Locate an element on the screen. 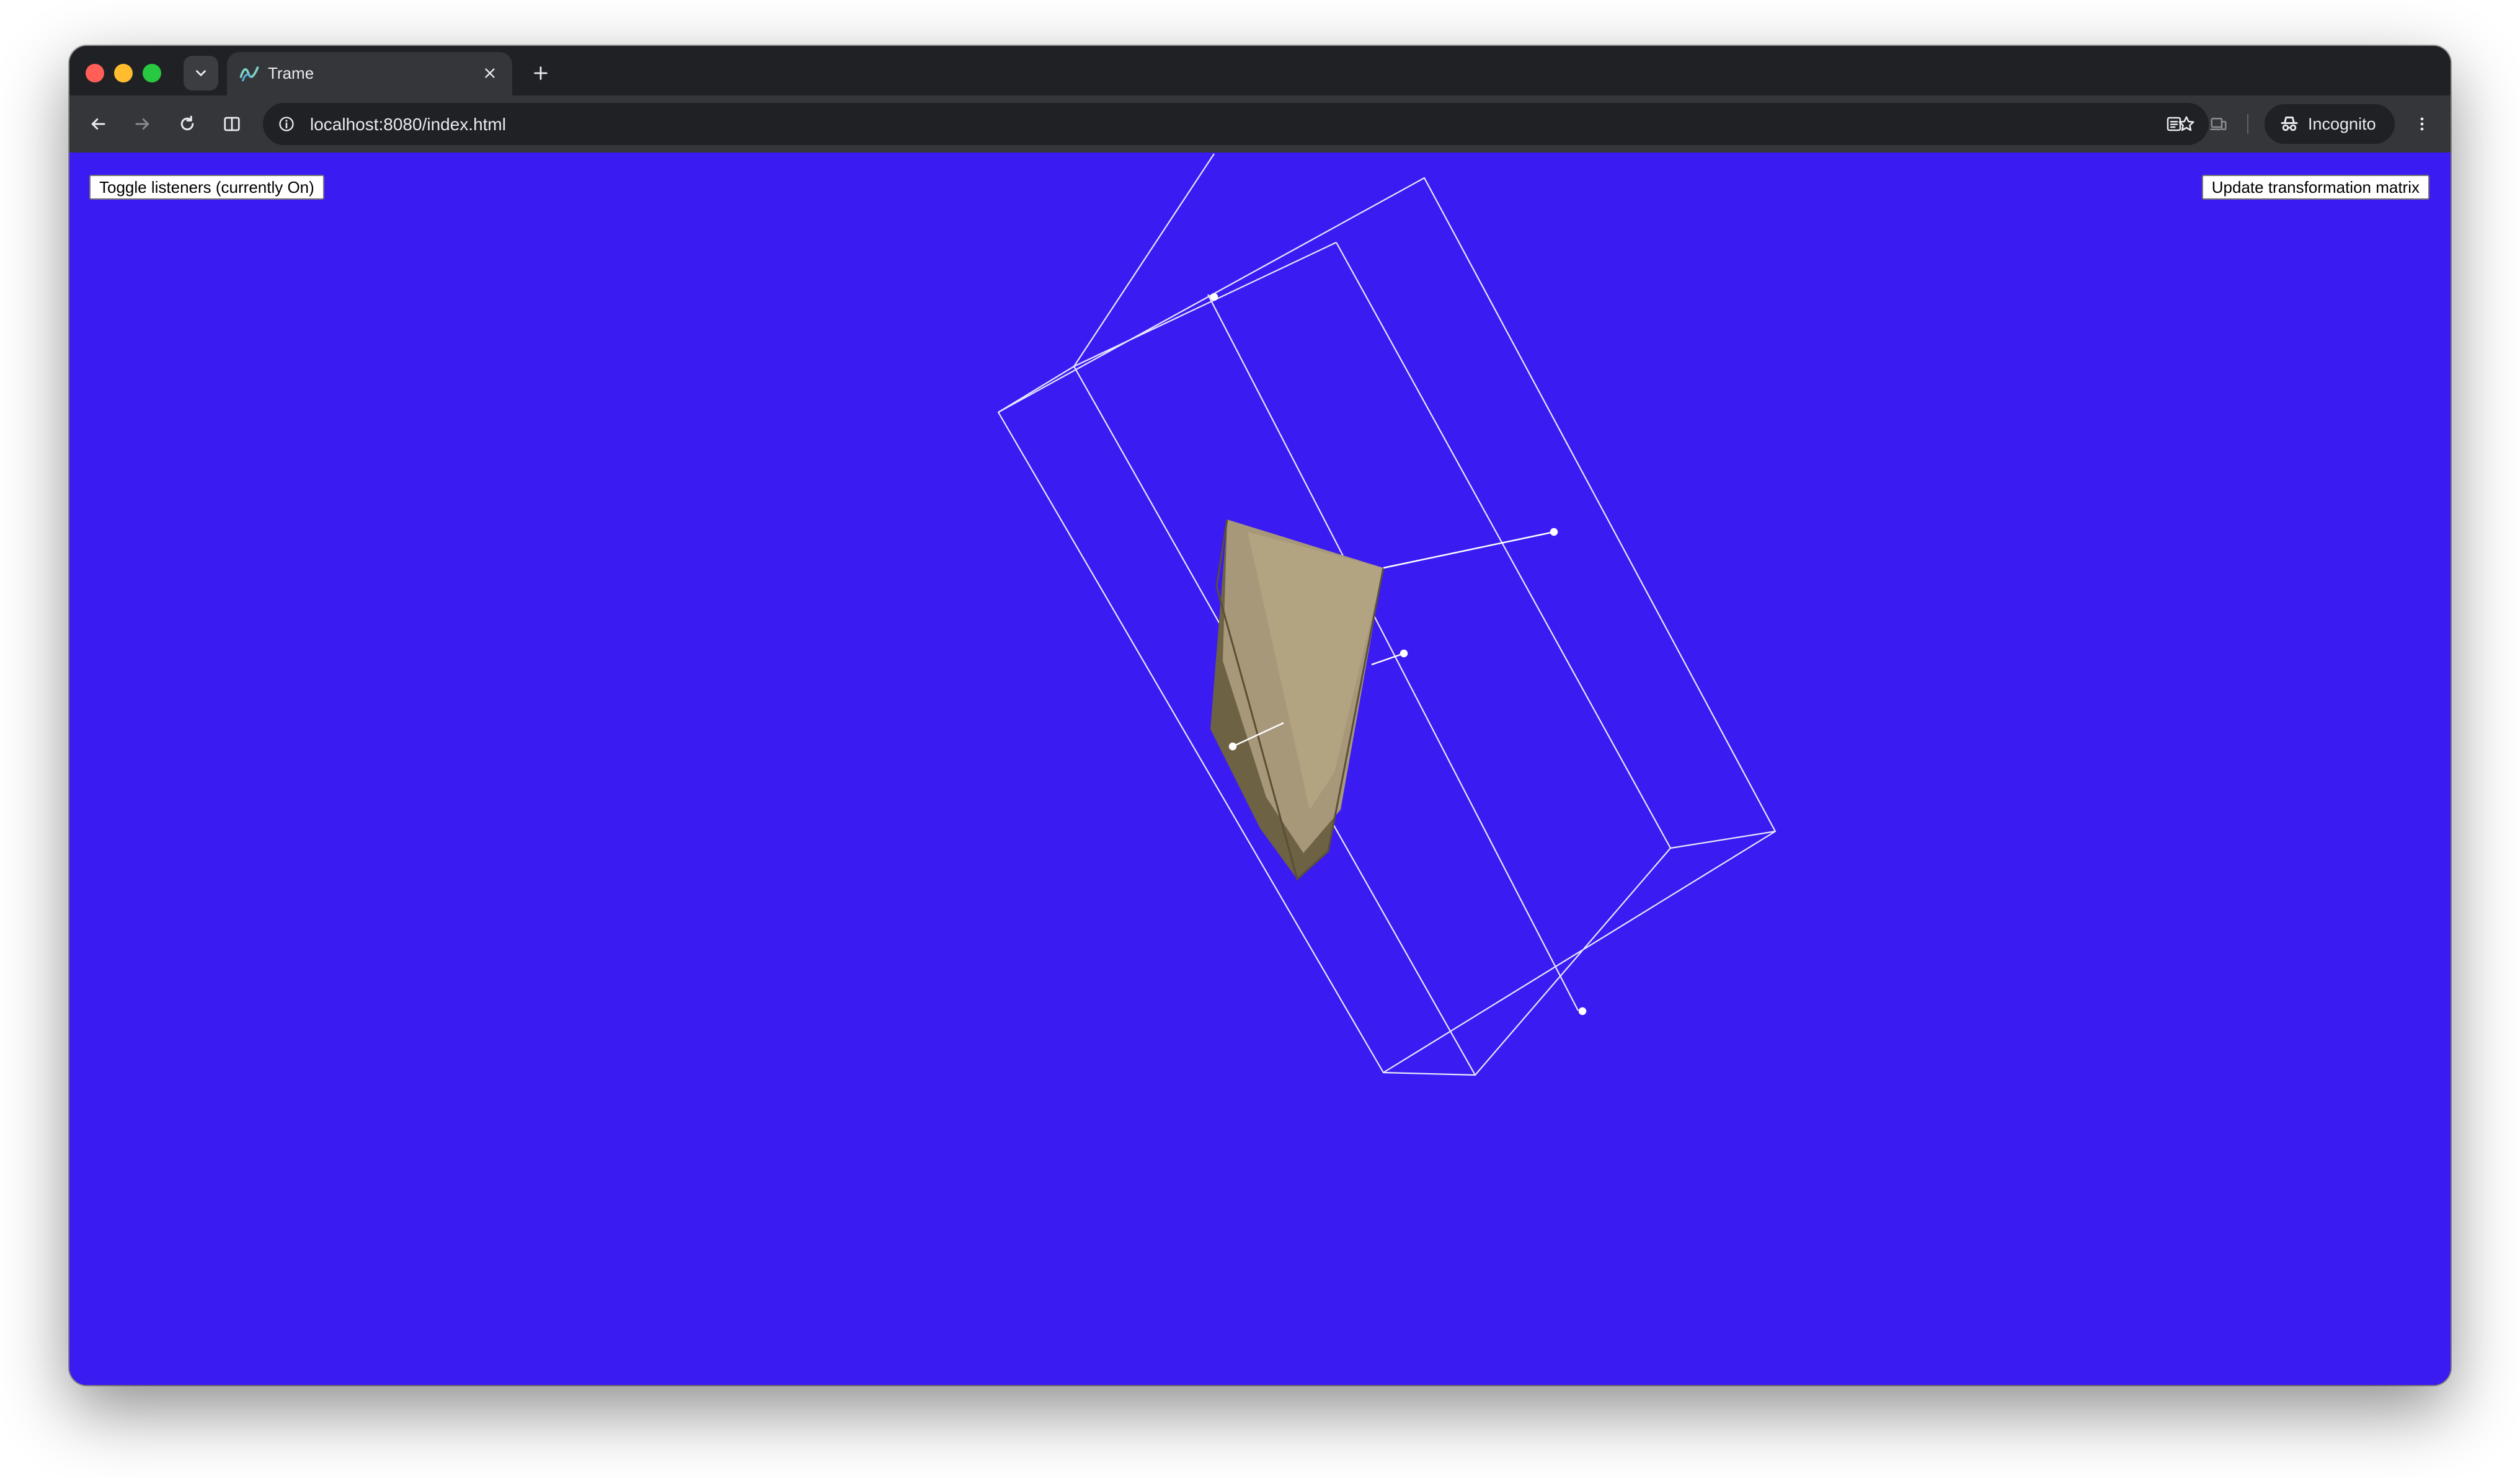 The height and width of the screenshot is (1478, 2520). back-arrow-icon is located at coordinates (98, 124).